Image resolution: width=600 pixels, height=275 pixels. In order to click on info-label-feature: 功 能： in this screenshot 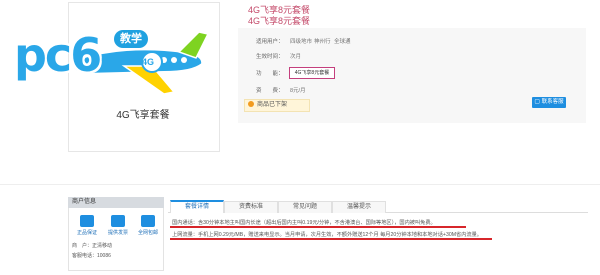, I will do `click(270, 74)`.